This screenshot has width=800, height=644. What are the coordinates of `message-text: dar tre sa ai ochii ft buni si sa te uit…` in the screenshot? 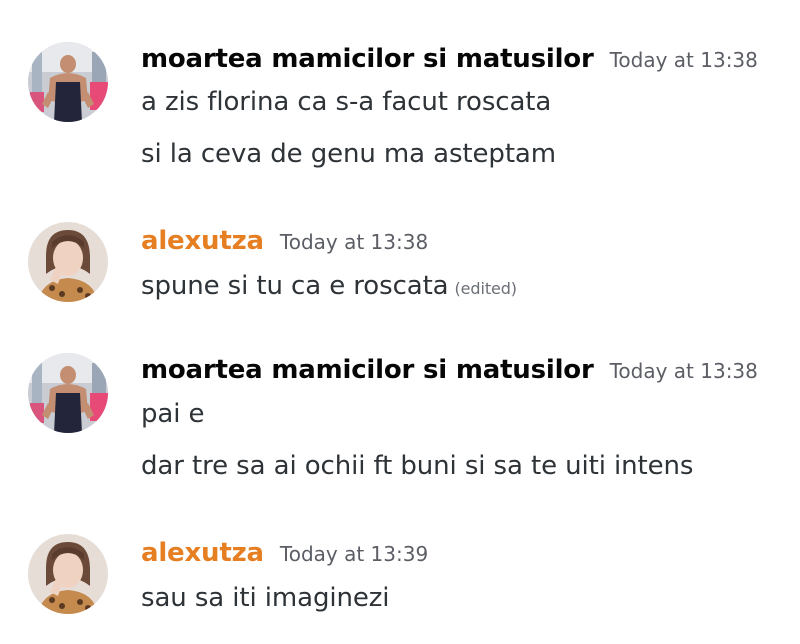 It's located at (417, 466).